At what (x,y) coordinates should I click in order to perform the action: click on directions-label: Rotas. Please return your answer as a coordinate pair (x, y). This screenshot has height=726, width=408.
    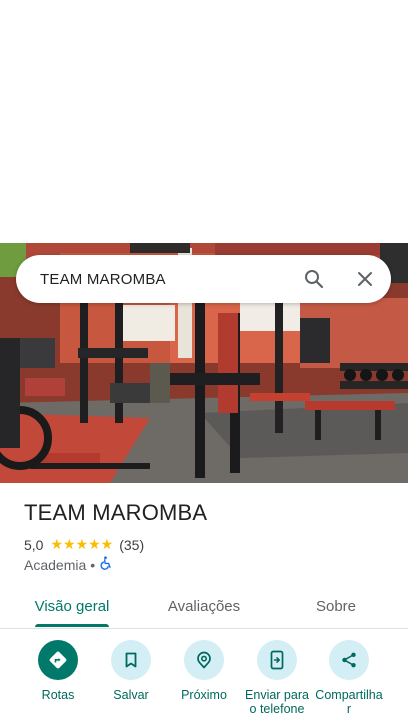
    Looking at the image, I should click on (58, 695).